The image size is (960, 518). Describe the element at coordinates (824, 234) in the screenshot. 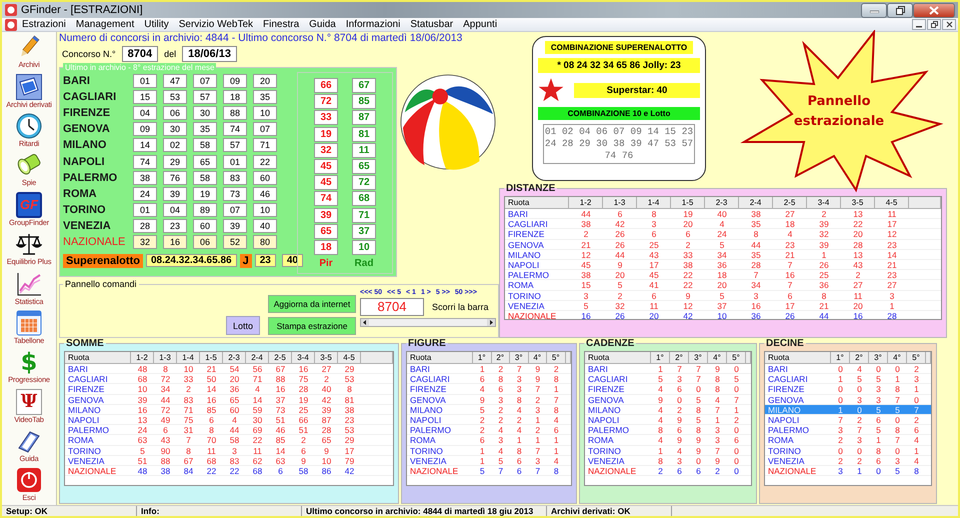

I see `table-cell-text: 32` at that location.